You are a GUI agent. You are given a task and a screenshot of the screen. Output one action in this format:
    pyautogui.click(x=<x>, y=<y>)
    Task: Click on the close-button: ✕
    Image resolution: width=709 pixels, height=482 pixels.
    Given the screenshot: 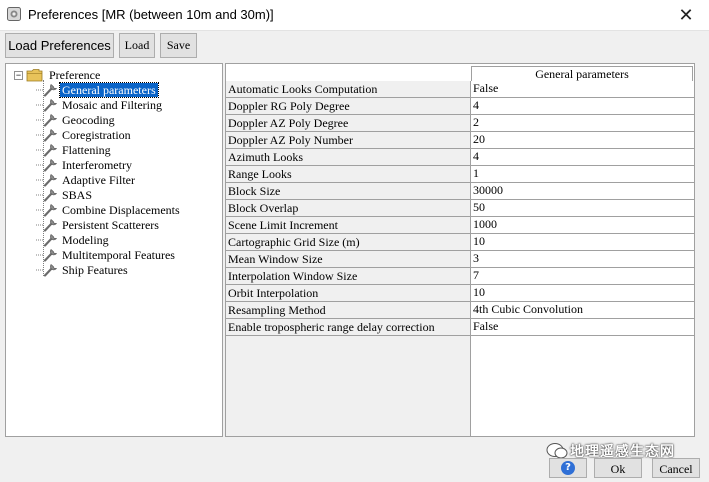 What is the action you would take?
    pyautogui.click(x=686, y=15)
    